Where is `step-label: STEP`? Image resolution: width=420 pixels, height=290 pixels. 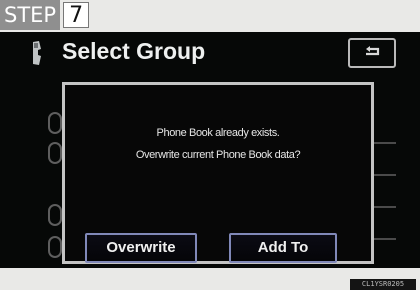
step-label: STEP is located at coordinates (30, 15).